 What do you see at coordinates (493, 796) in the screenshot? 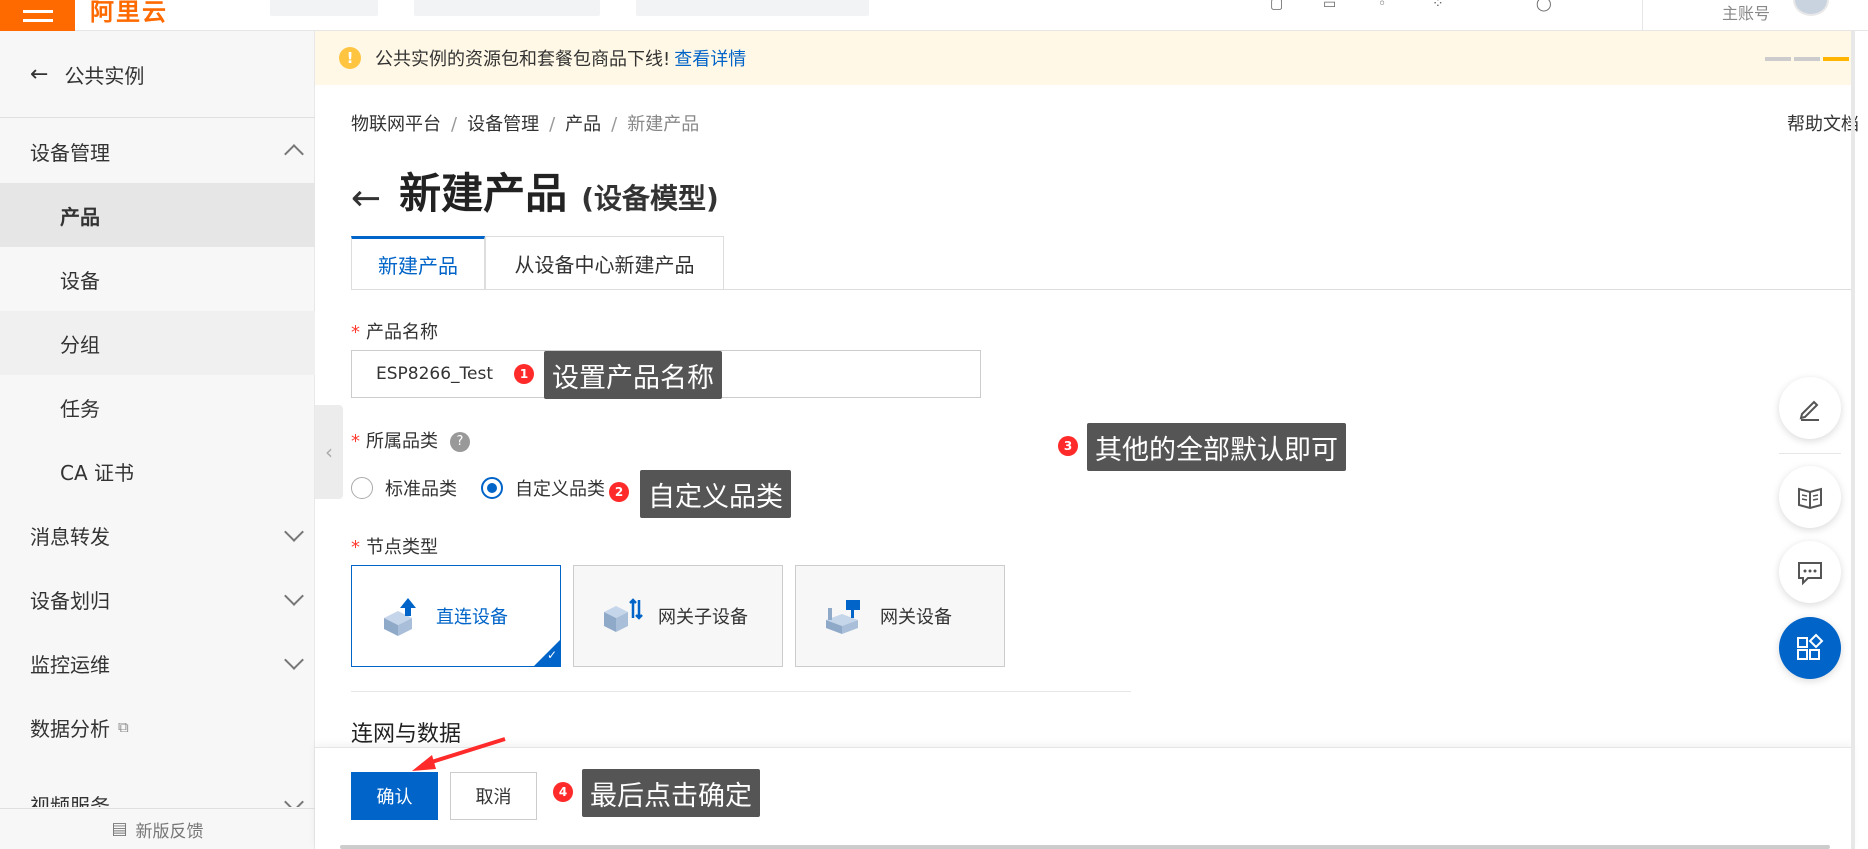
I see `cancel-button: 取消` at bounding box center [493, 796].